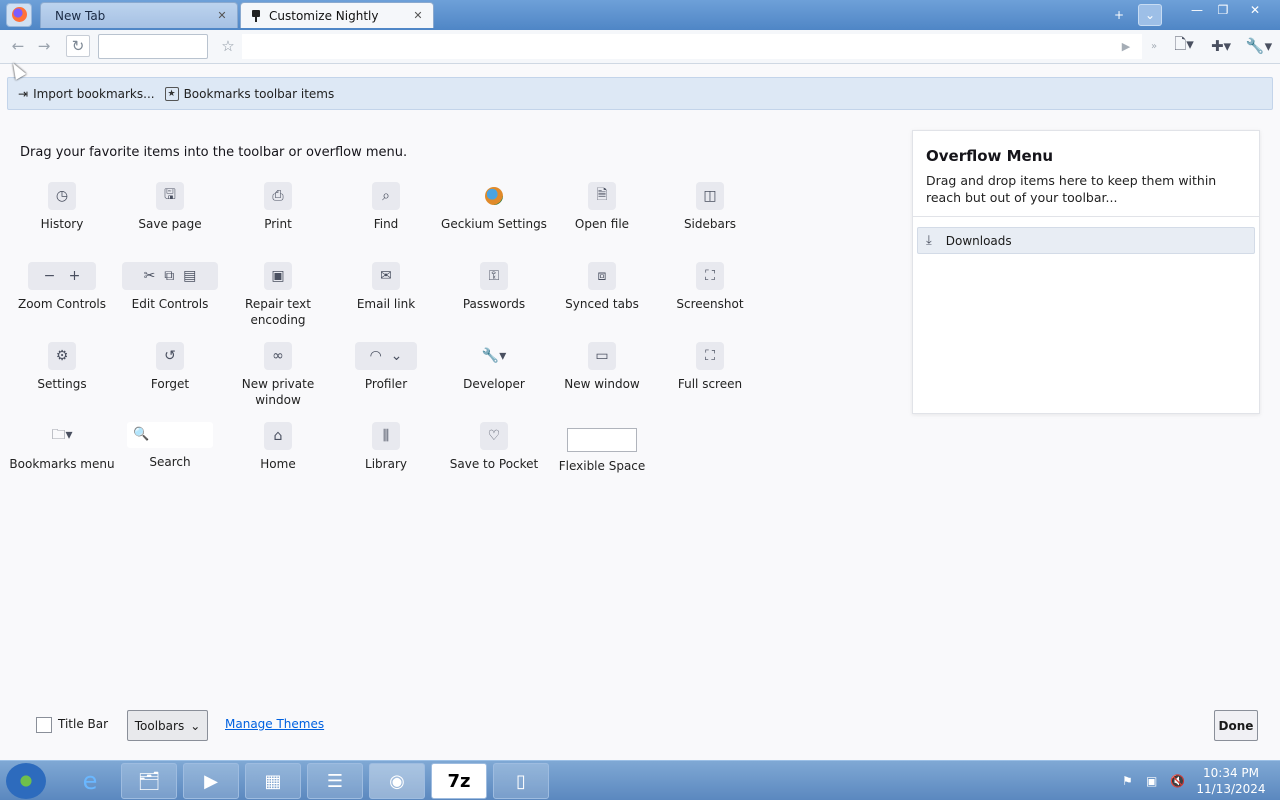 The height and width of the screenshot is (800, 1280). I want to click on title-bar-checkbox, so click(44, 725).